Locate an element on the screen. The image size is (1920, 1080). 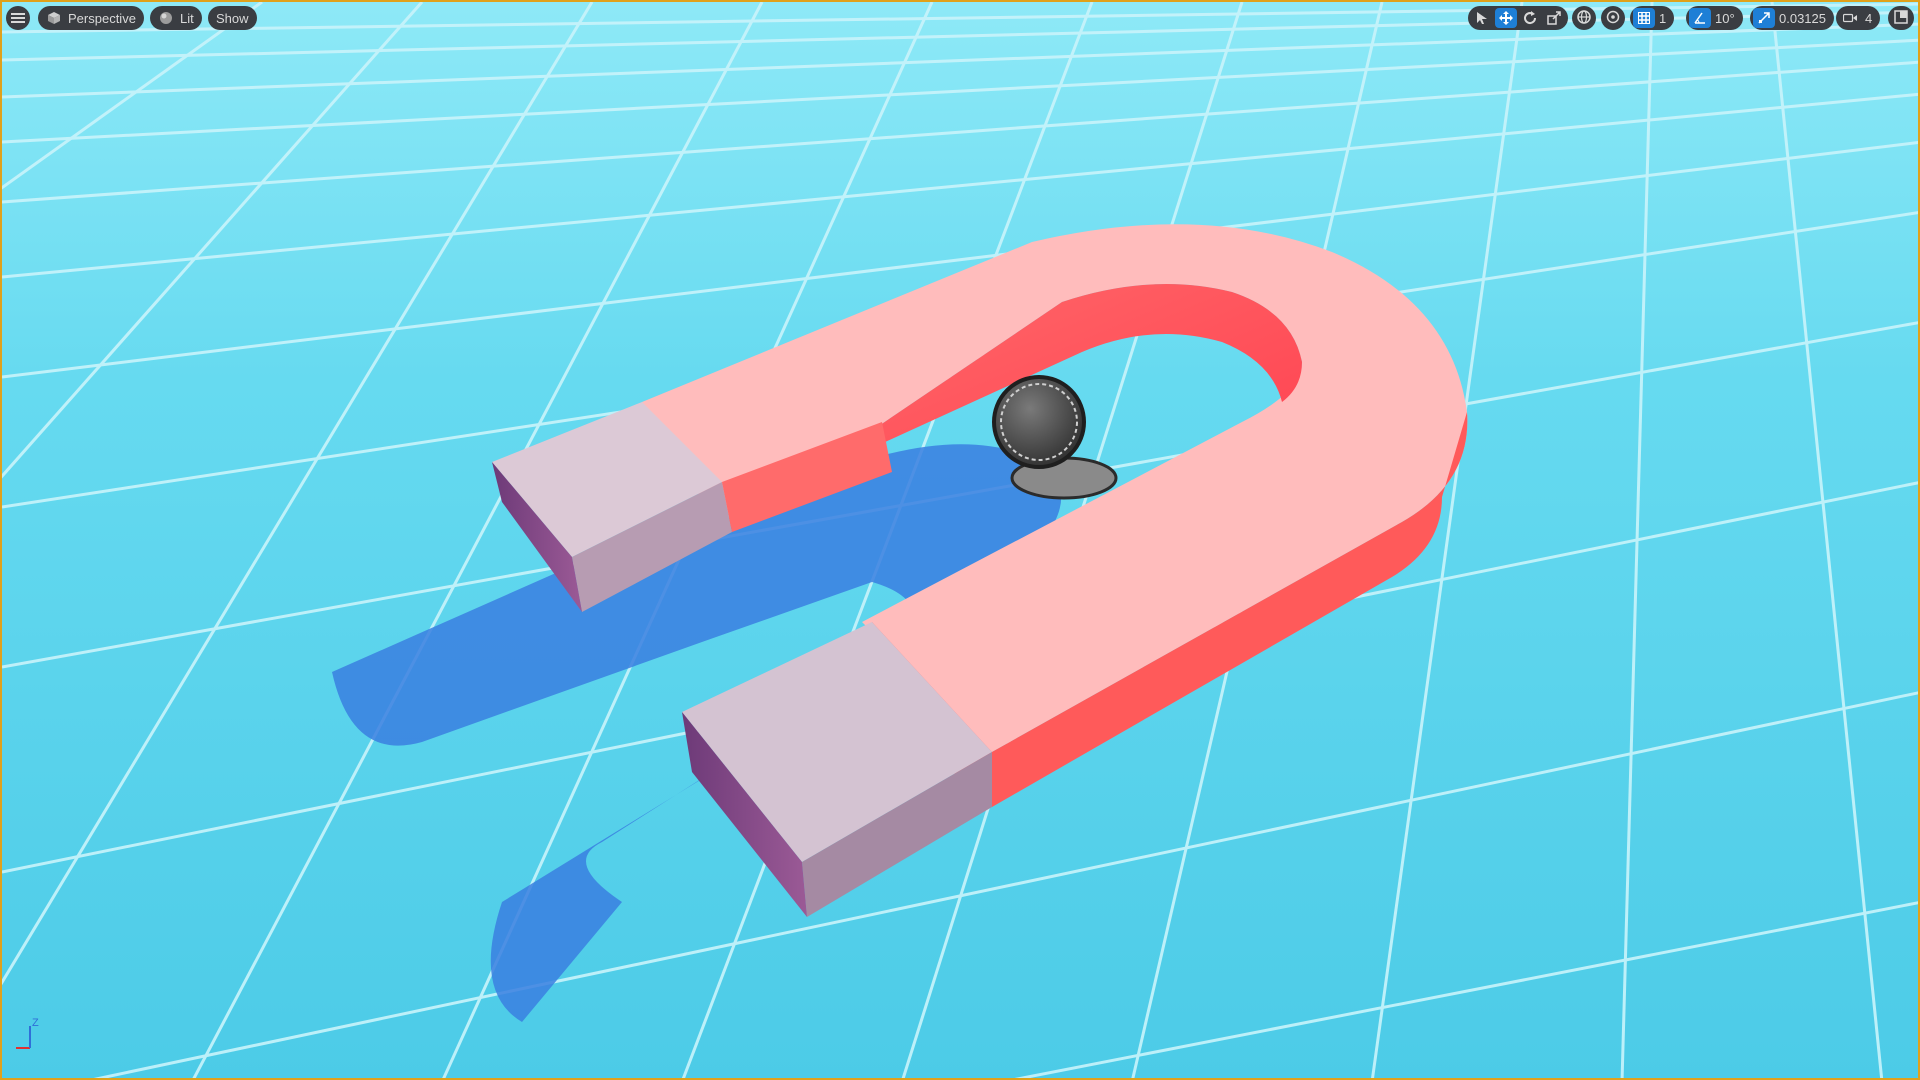
coordinate-space-button is located at coordinates (1584, 18).